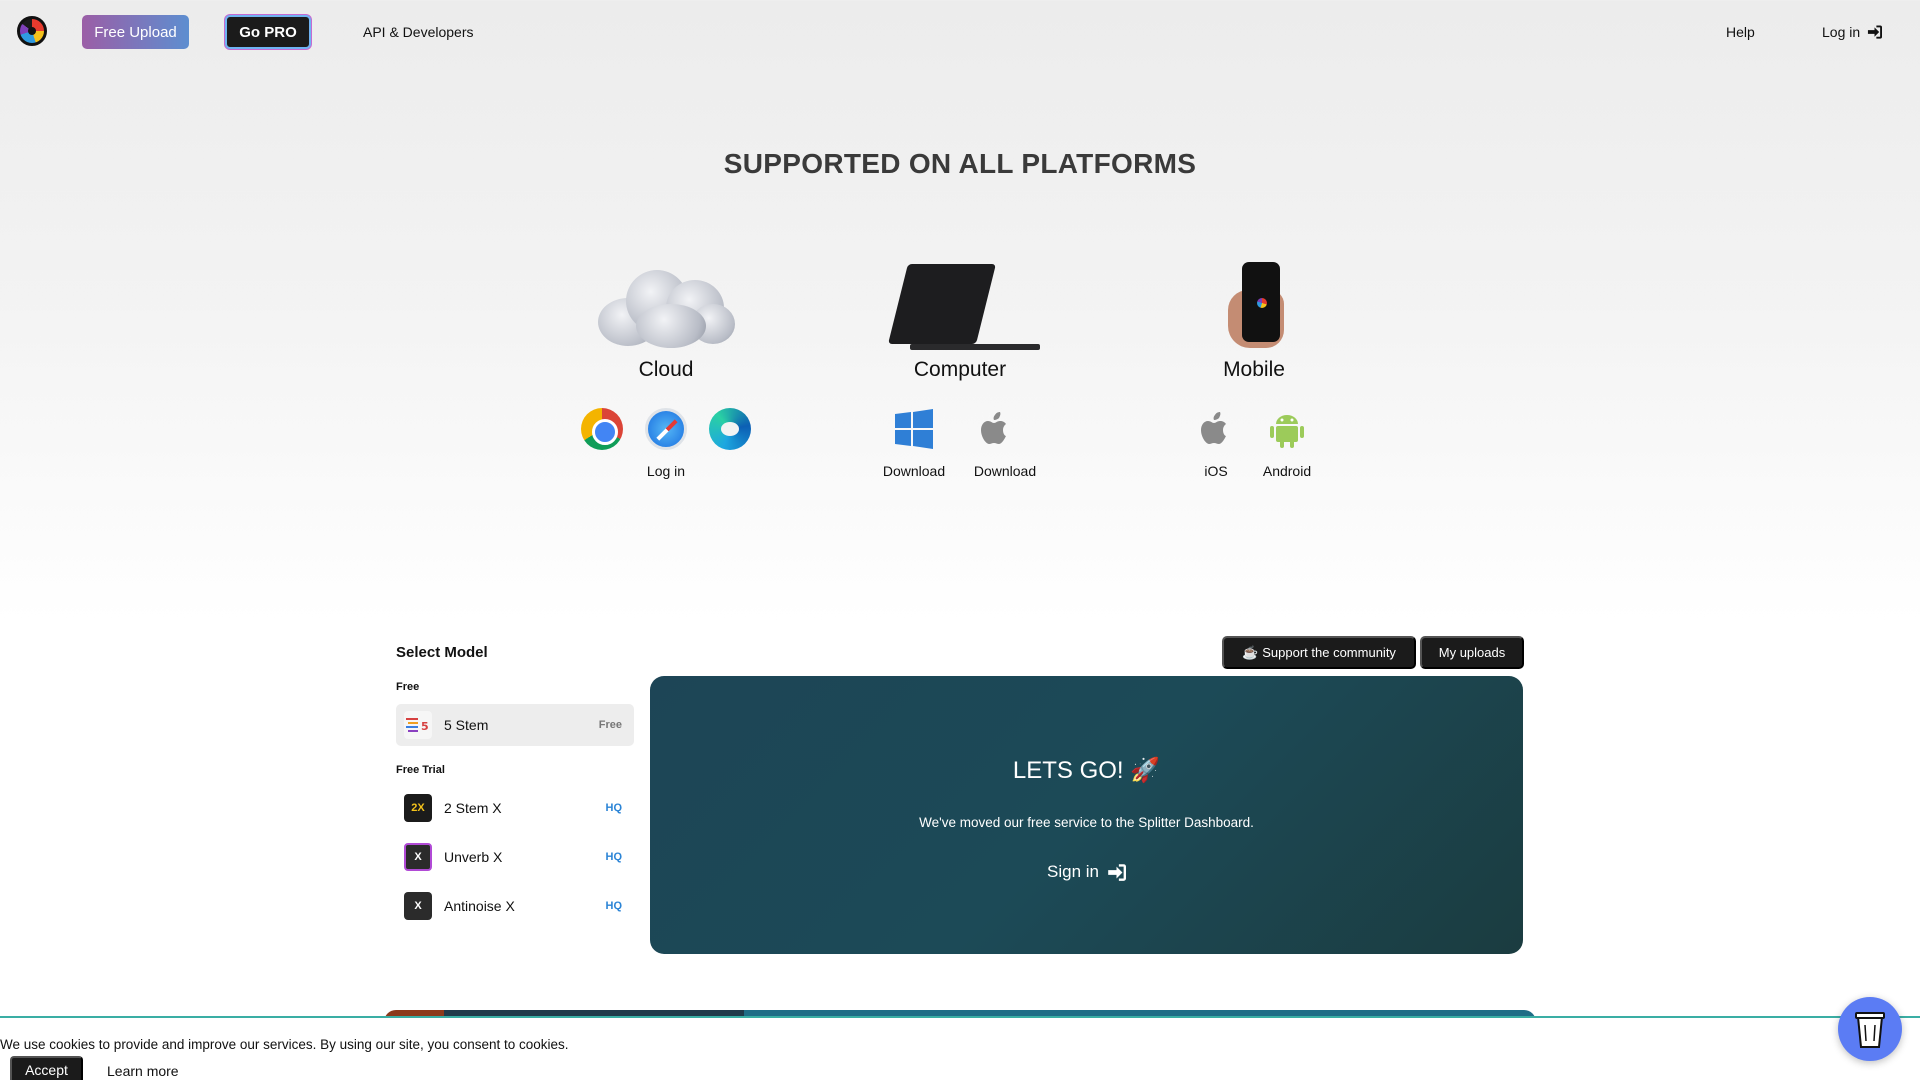 The height and width of the screenshot is (1080, 1920). I want to click on cookie-learn-more-link: Learn more, so click(143, 1071).